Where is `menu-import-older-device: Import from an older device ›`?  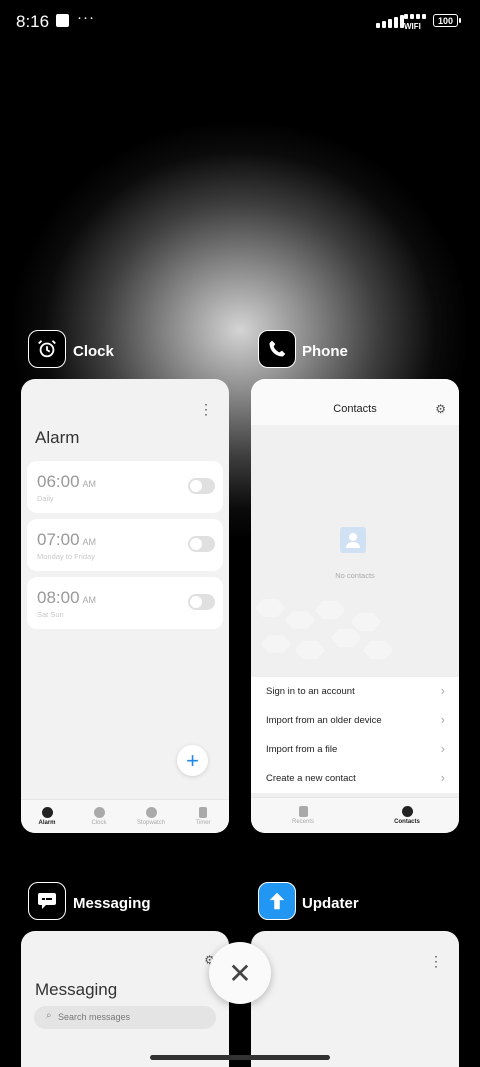 menu-import-older-device: Import from an older device › is located at coordinates (355, 720).